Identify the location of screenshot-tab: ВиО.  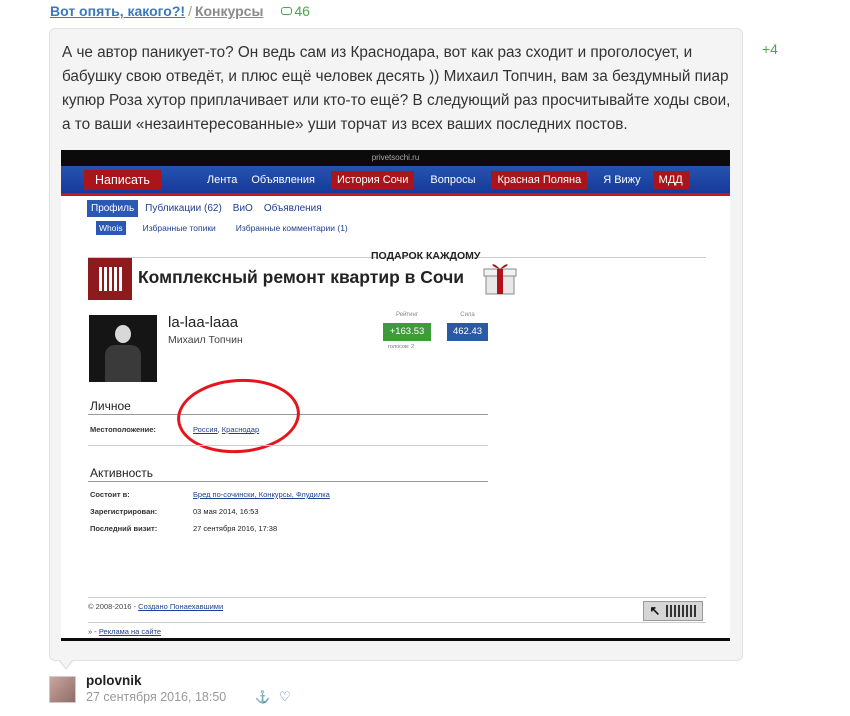
(242, 208).